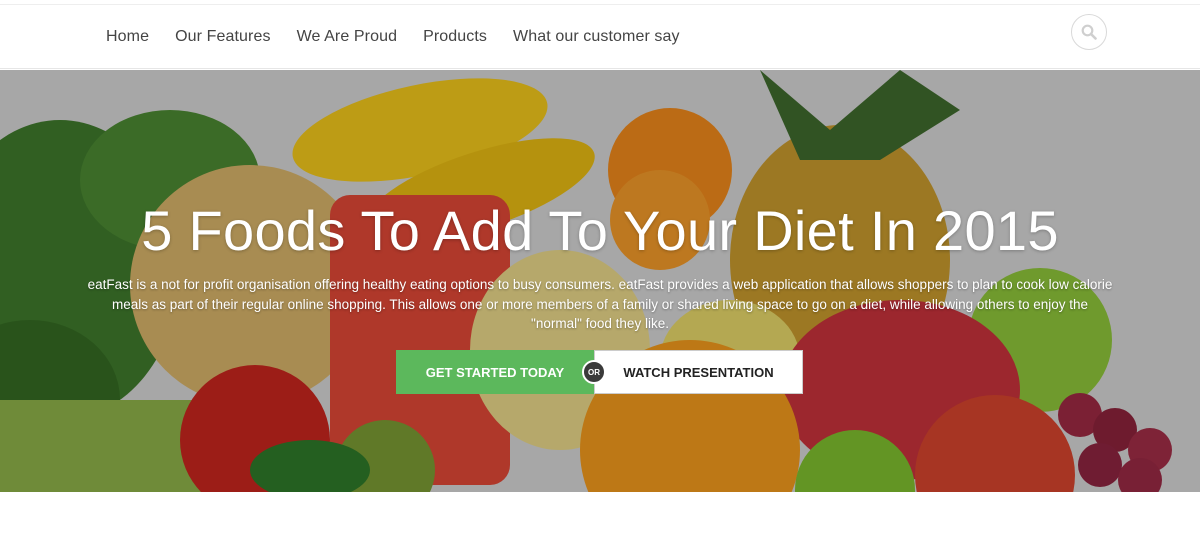 The width and height of the screenshot is (1200, 552). Describe the element at coordinates (495, 372) in the screenshot. I see `get-started-button: GET STARTED TODAY` at that location.